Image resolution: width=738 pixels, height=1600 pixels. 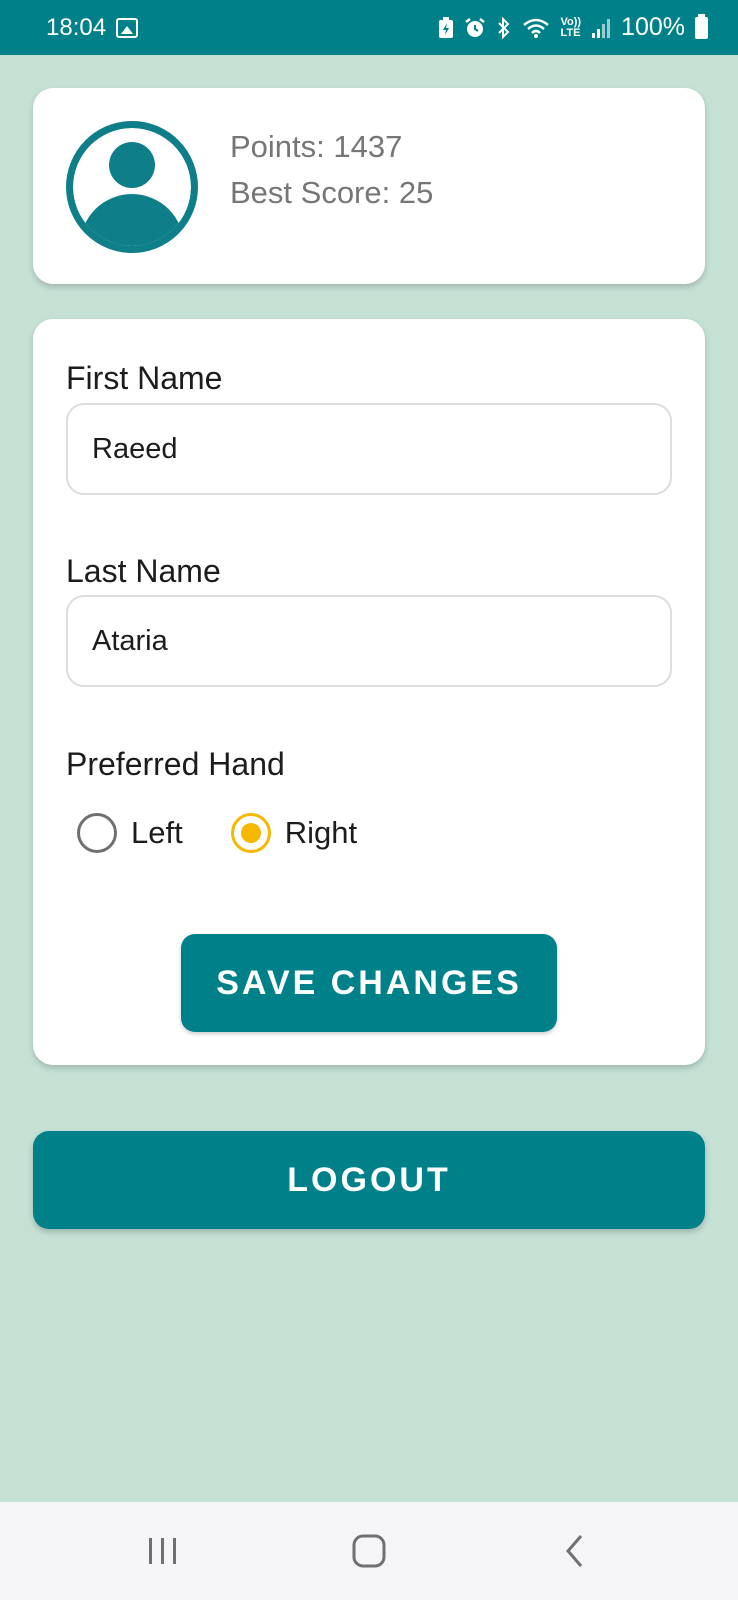 What do you see at coordinates (321, 832) in the screenshot?
I see `radio-right-label: Right` at bounding box center [321, 832].